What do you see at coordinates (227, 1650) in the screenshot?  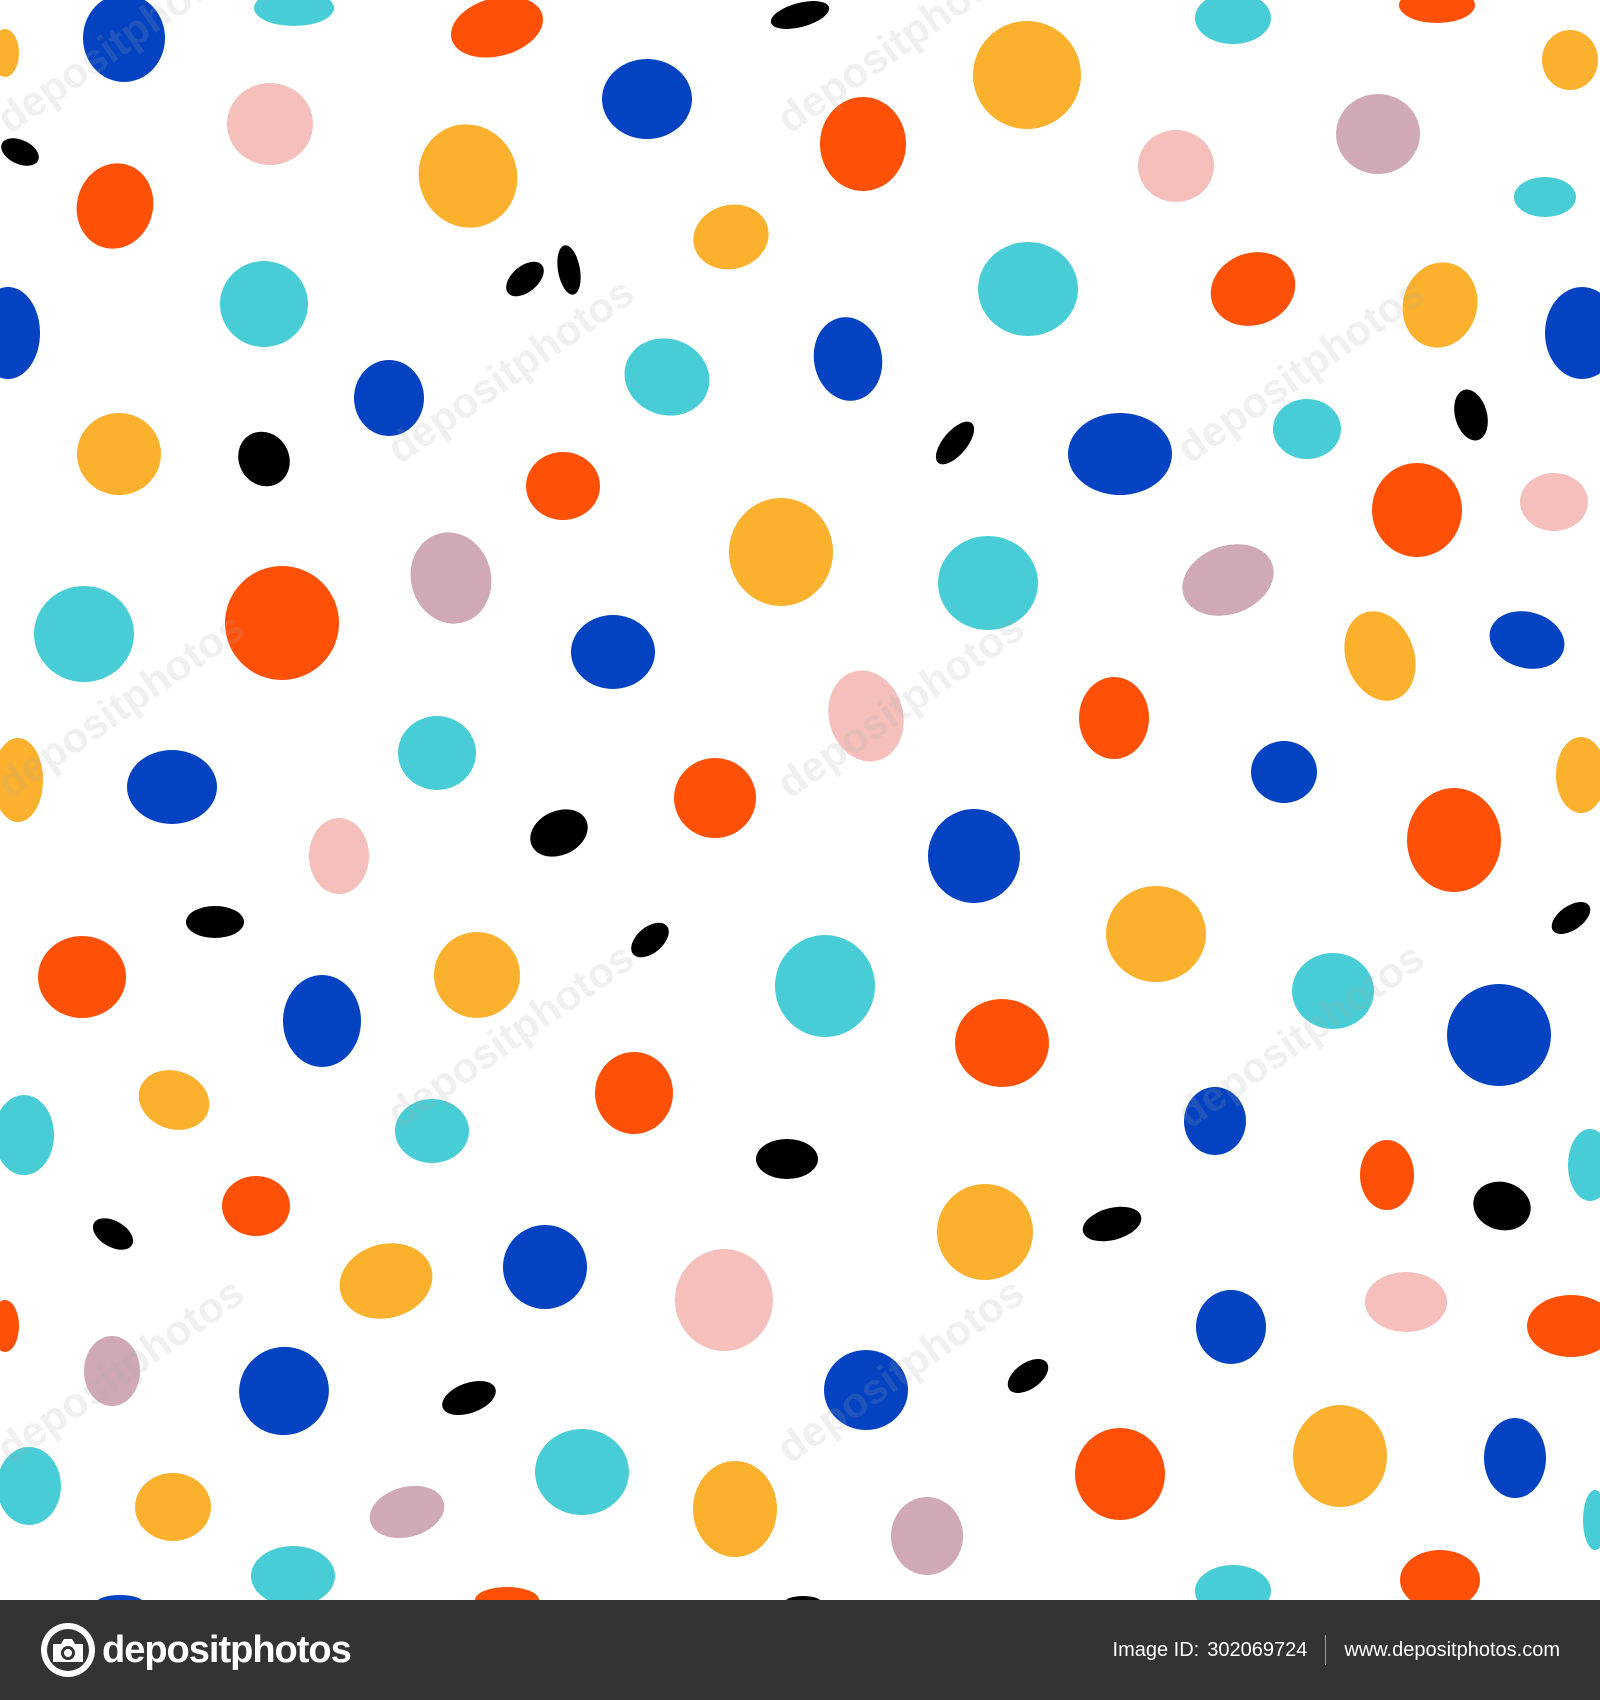 I see `brand-name: depositphotos` at bounding box center [227, 1650].